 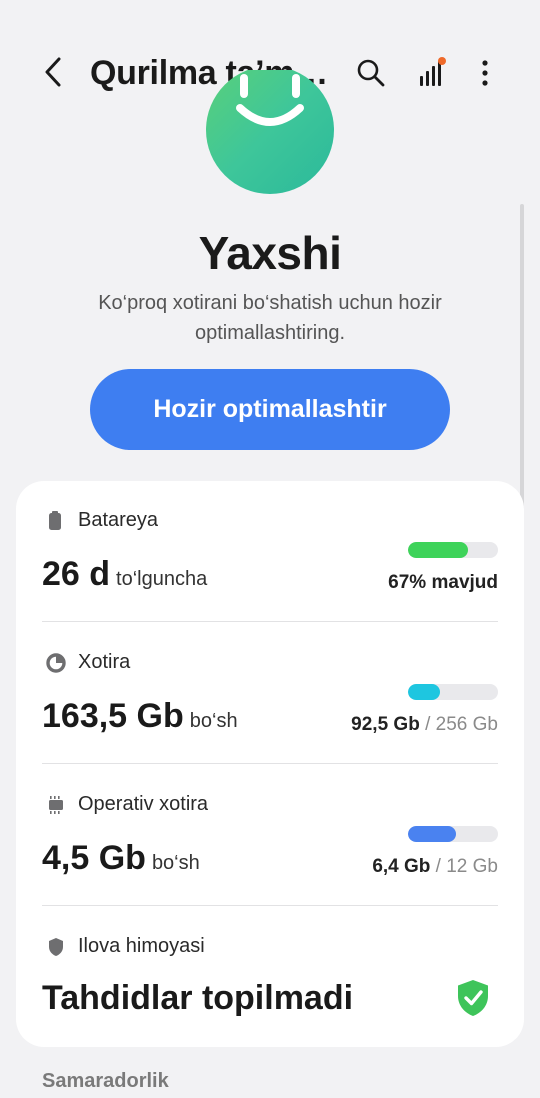 I want to click on app-protection-section: Ilova himoyasi Tahdidlar topilmadi, so click(x=270, y=983).